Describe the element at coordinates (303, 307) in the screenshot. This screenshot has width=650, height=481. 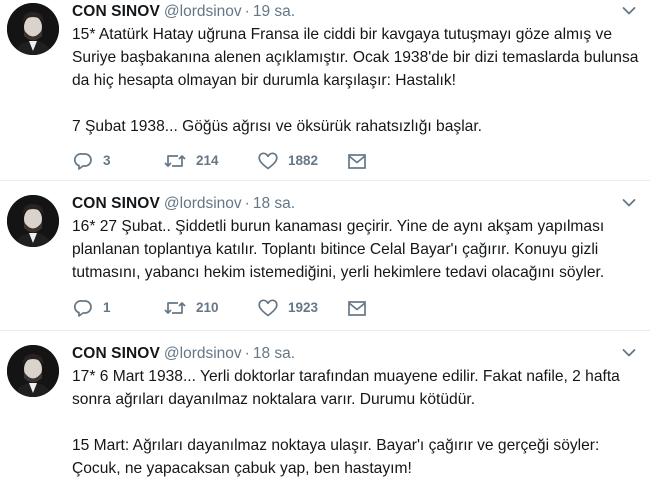
I see `like-count: 1923` at that location.